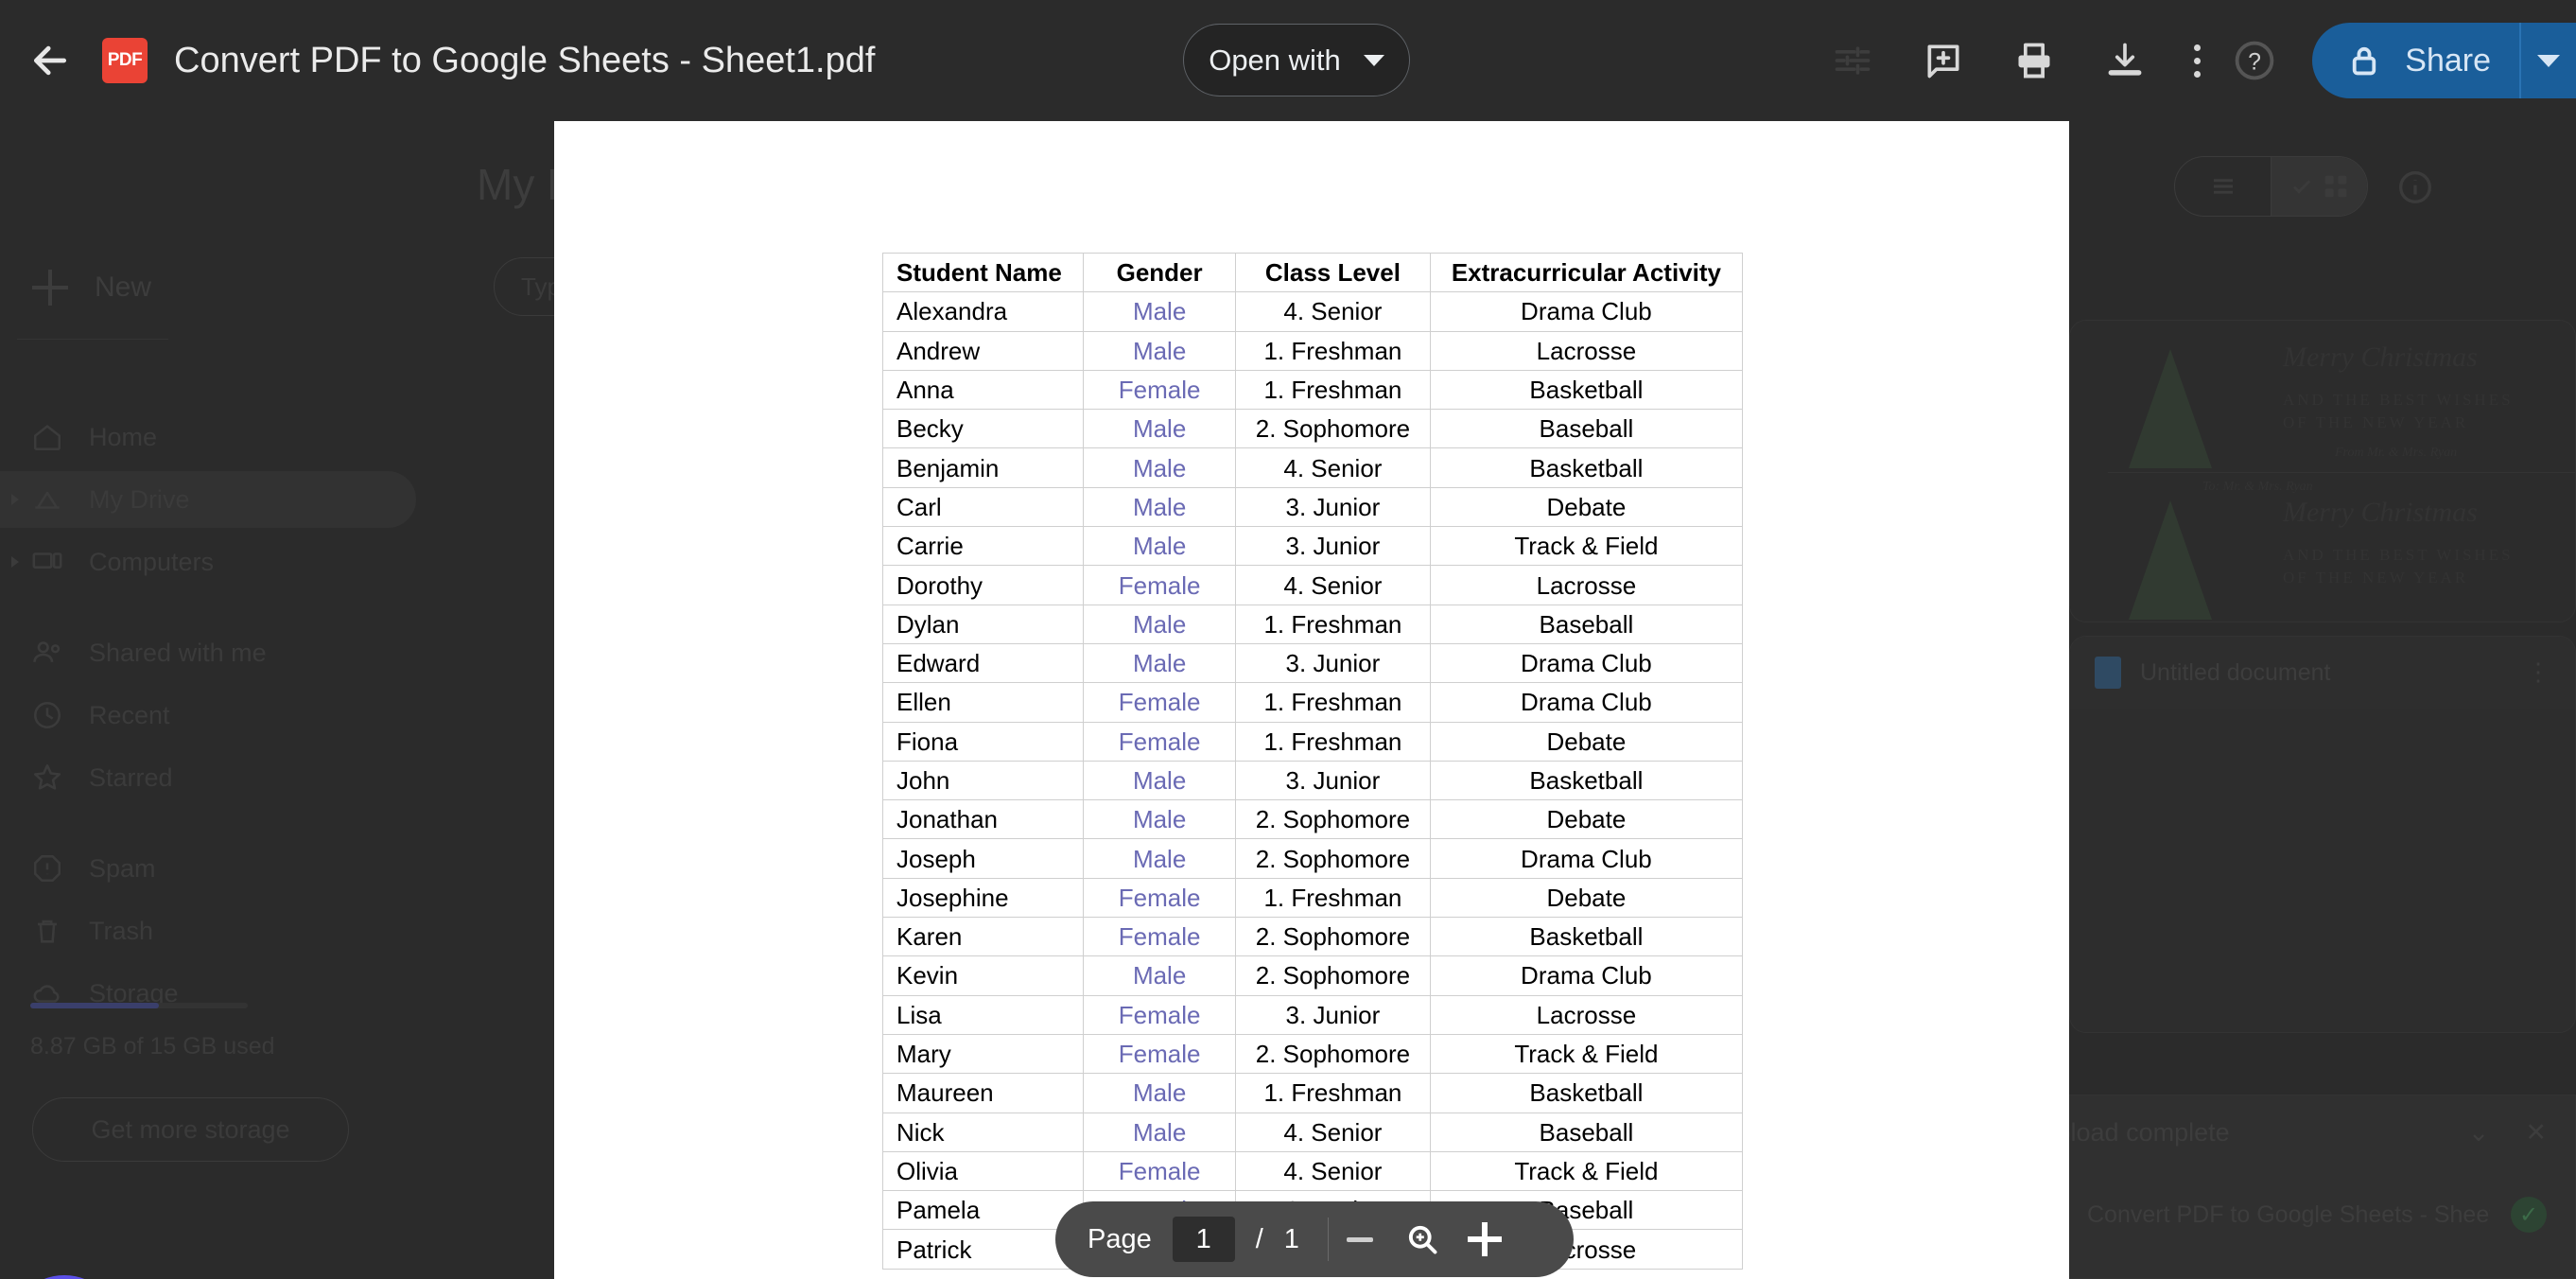  I want to click on cell-student-name: Maureen, so click(983, 1093).